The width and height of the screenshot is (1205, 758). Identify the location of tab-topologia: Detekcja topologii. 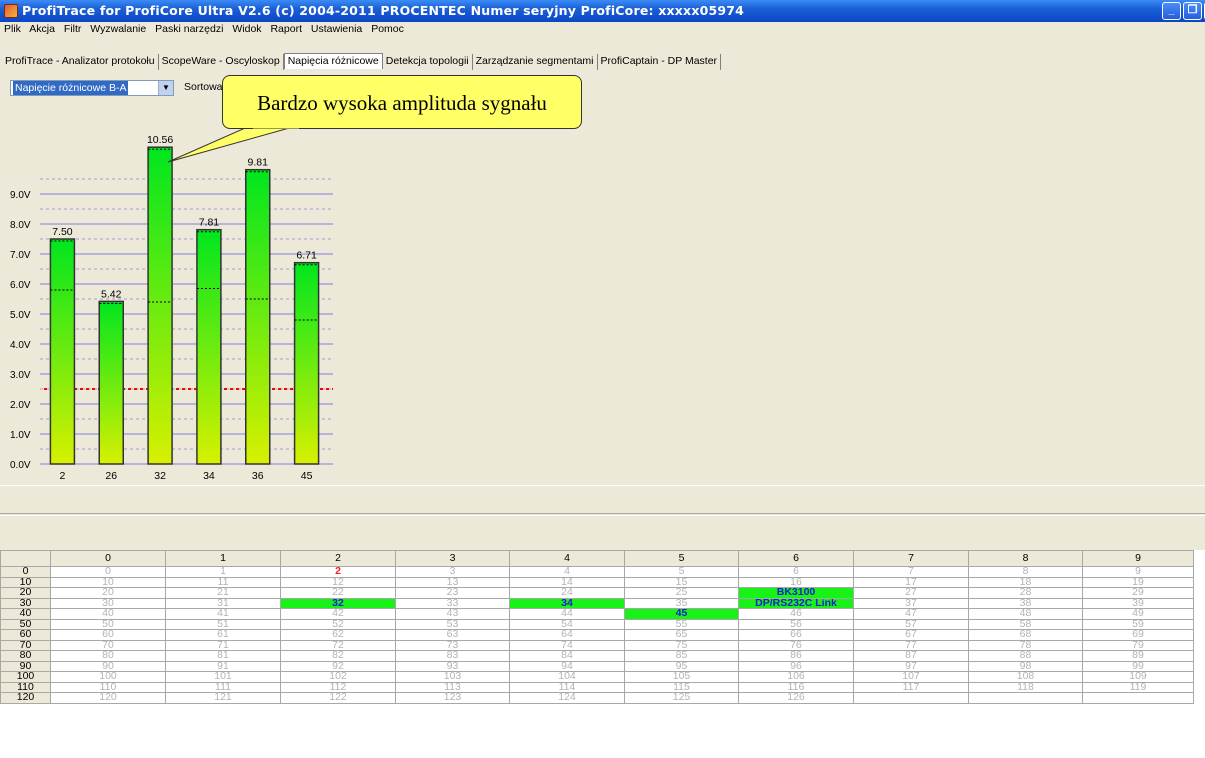
(428, 62).